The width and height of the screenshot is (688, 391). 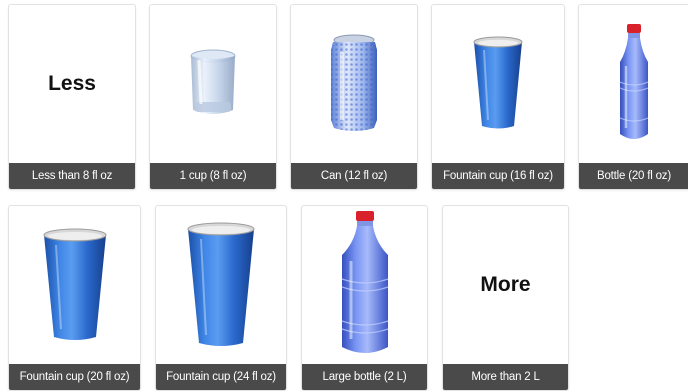 What do you see at coordinates (213, 176) in the screenshot?
I see `option-label: 1 cup (8 fl oz)` at bounding box center [213, 176].